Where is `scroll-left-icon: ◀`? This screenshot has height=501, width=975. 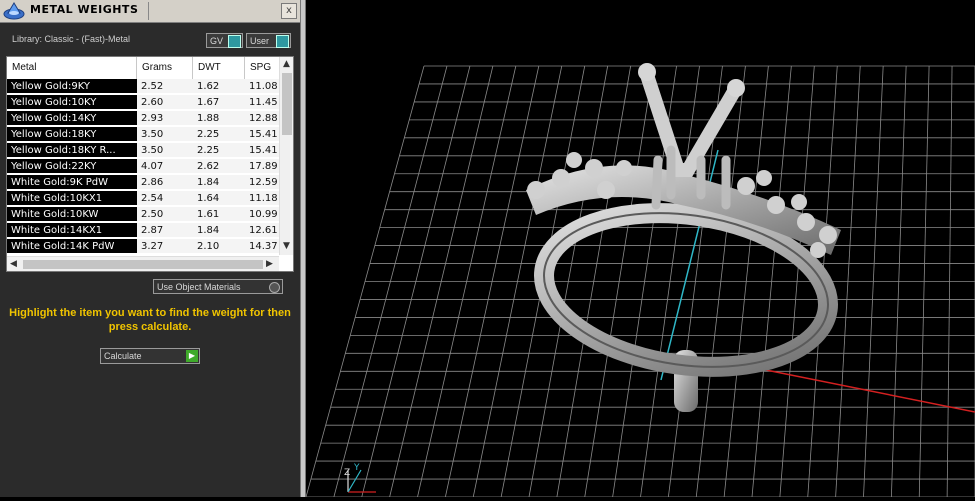 scroll-left-icon: ◀ is located at coordinates (13, 264).